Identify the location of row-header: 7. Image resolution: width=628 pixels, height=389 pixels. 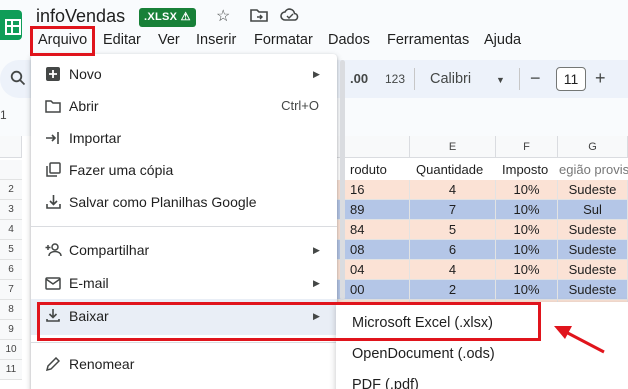
(11, 290).